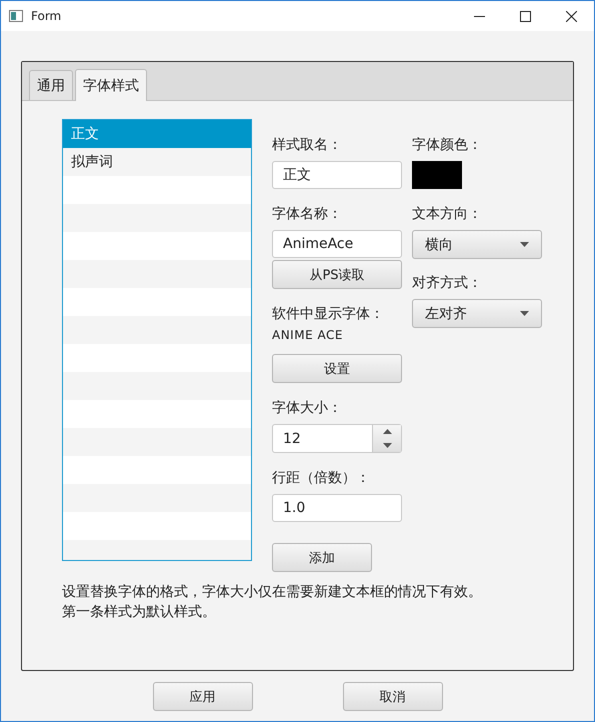  What do you see at coordinates (387, 431) in the screenshot?
I see `caret-up-icon` at bounding box center [387, 431].